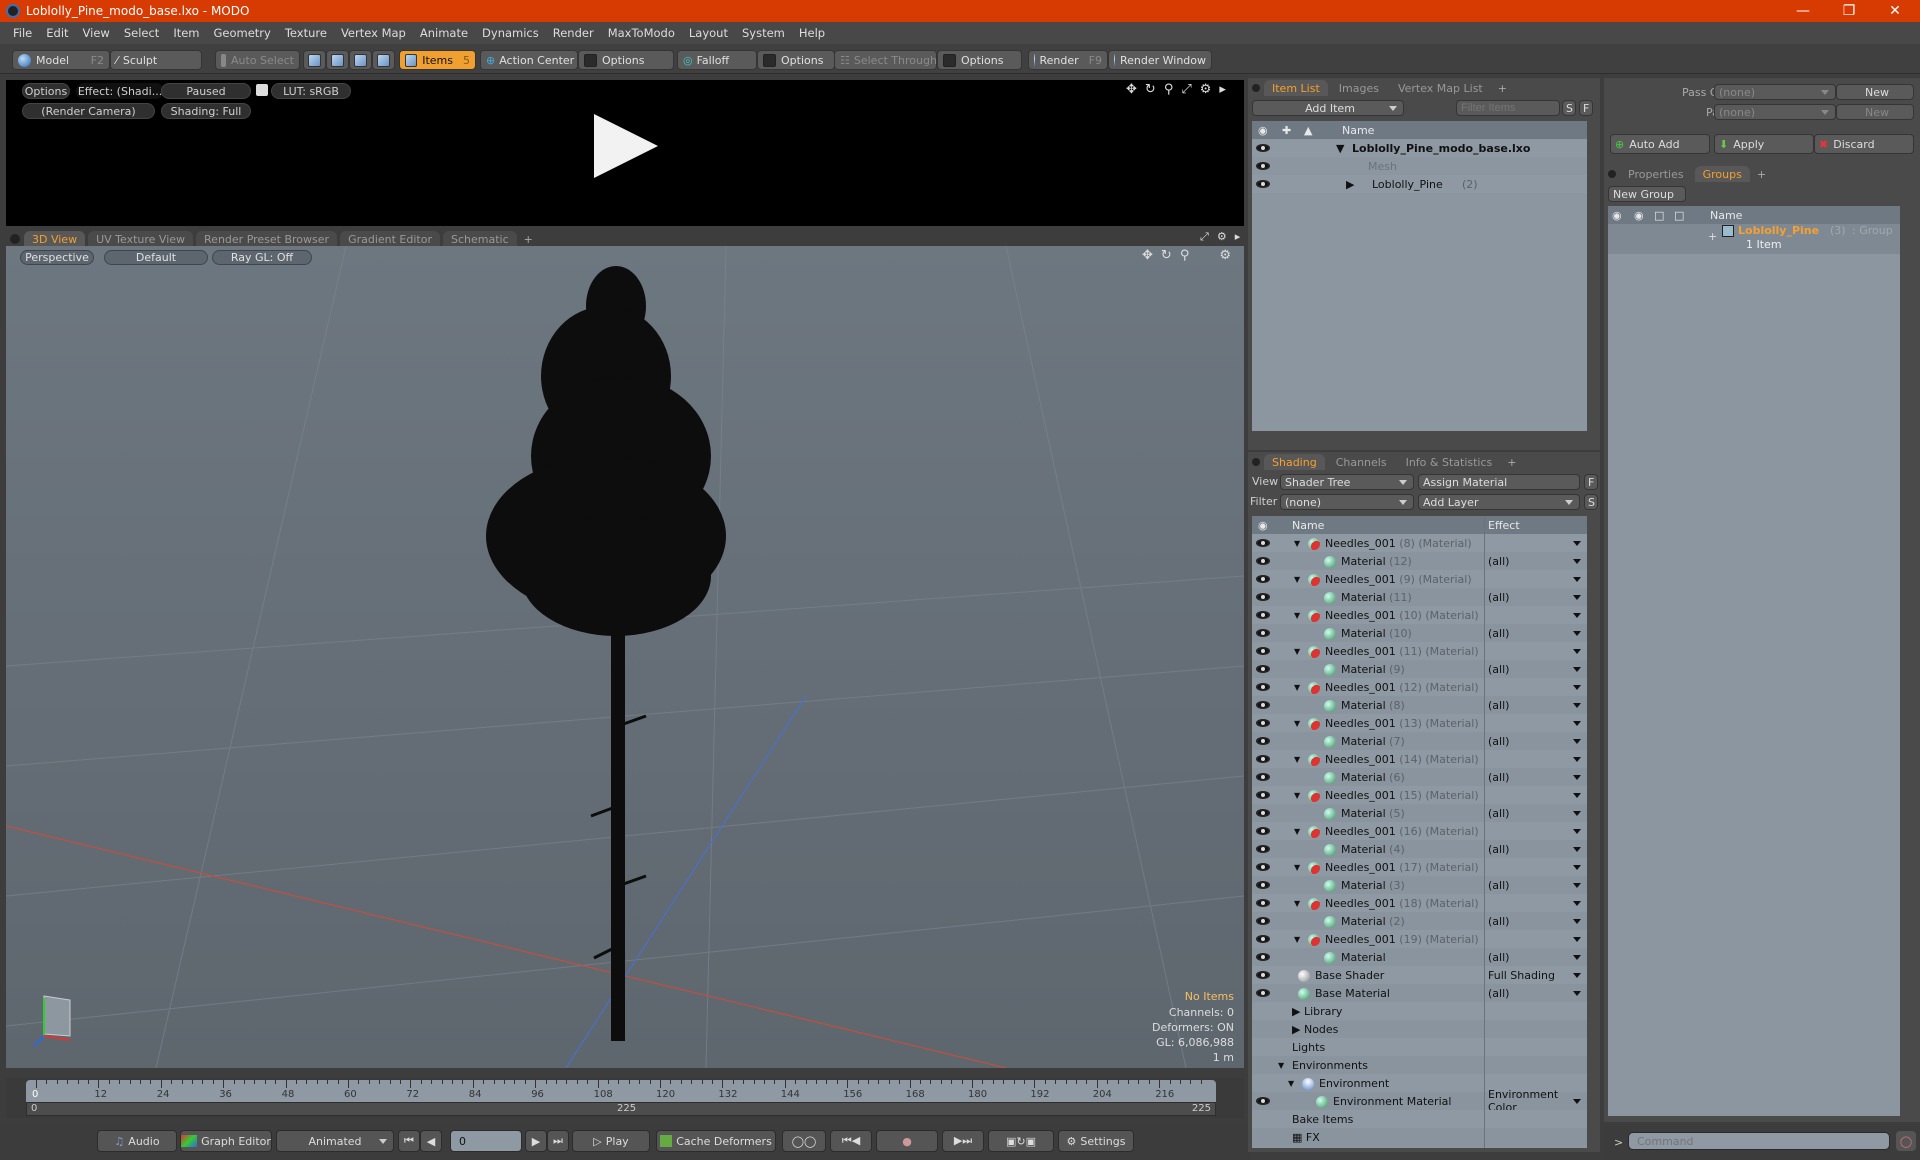 The image size is (1920, 1160). Describe the element at coordinates (1222, 237) in the screenshot. I see `gear-icon: ⚙` at that location.